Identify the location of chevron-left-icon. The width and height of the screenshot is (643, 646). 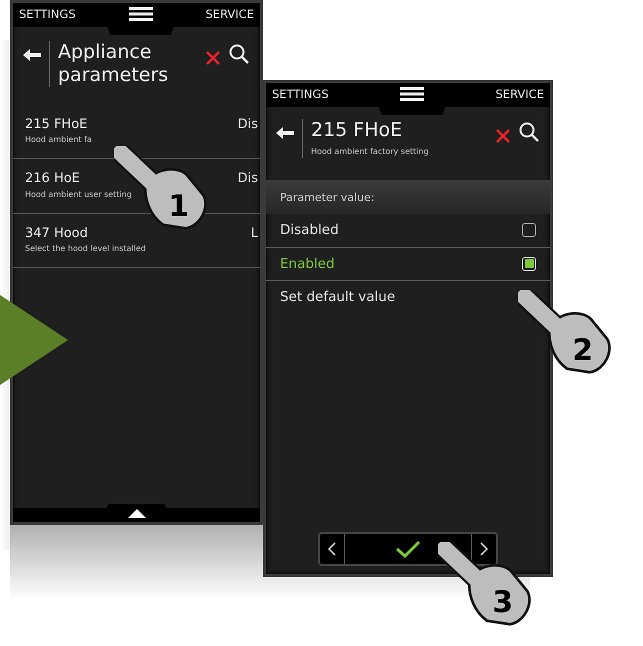
(332, 549).